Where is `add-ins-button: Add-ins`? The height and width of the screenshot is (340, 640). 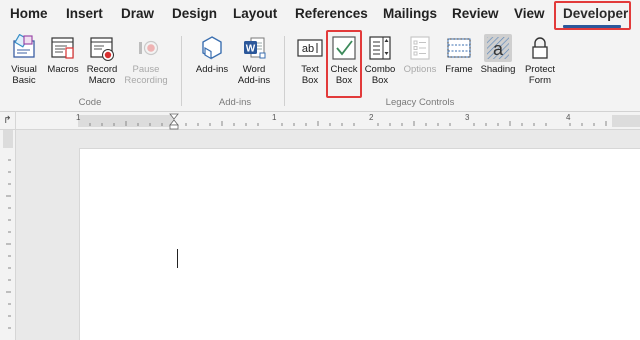
add-ins-button: Add-ins is located at coordinates (212, 55).